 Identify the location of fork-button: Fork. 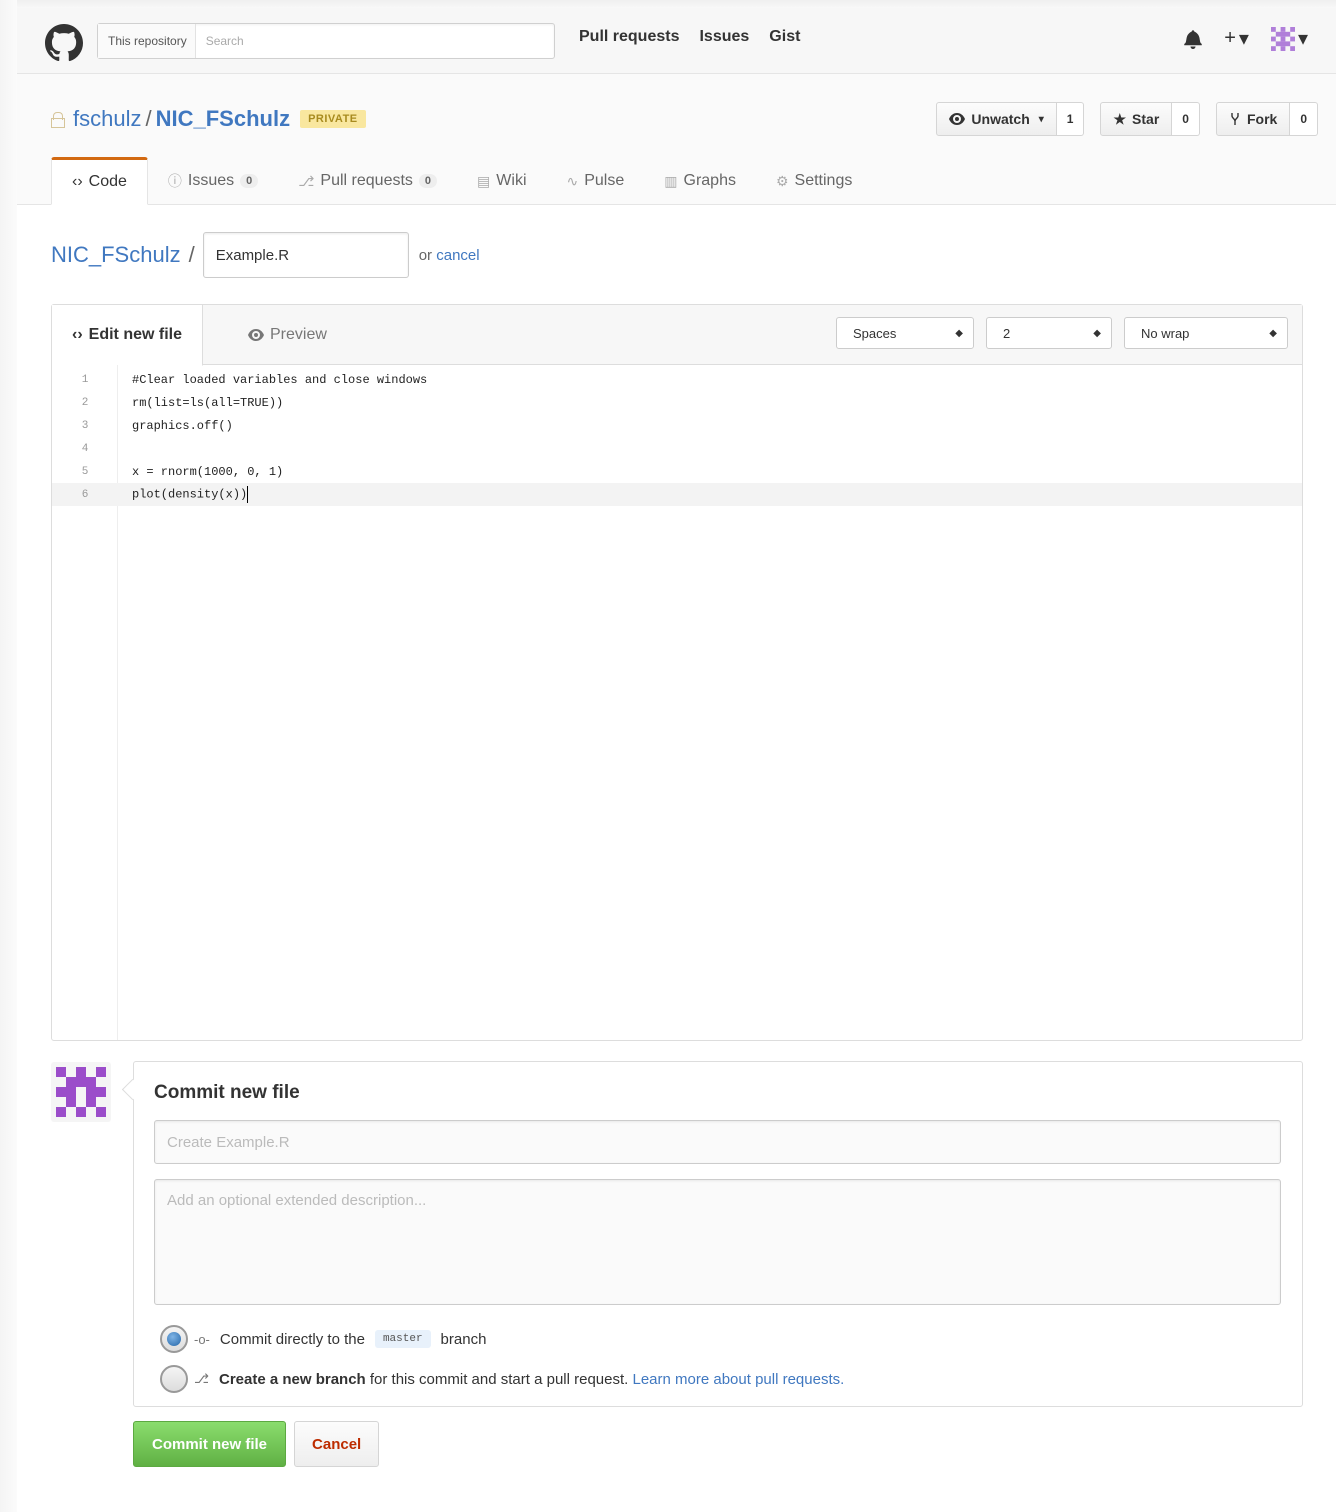
(1253, 119).